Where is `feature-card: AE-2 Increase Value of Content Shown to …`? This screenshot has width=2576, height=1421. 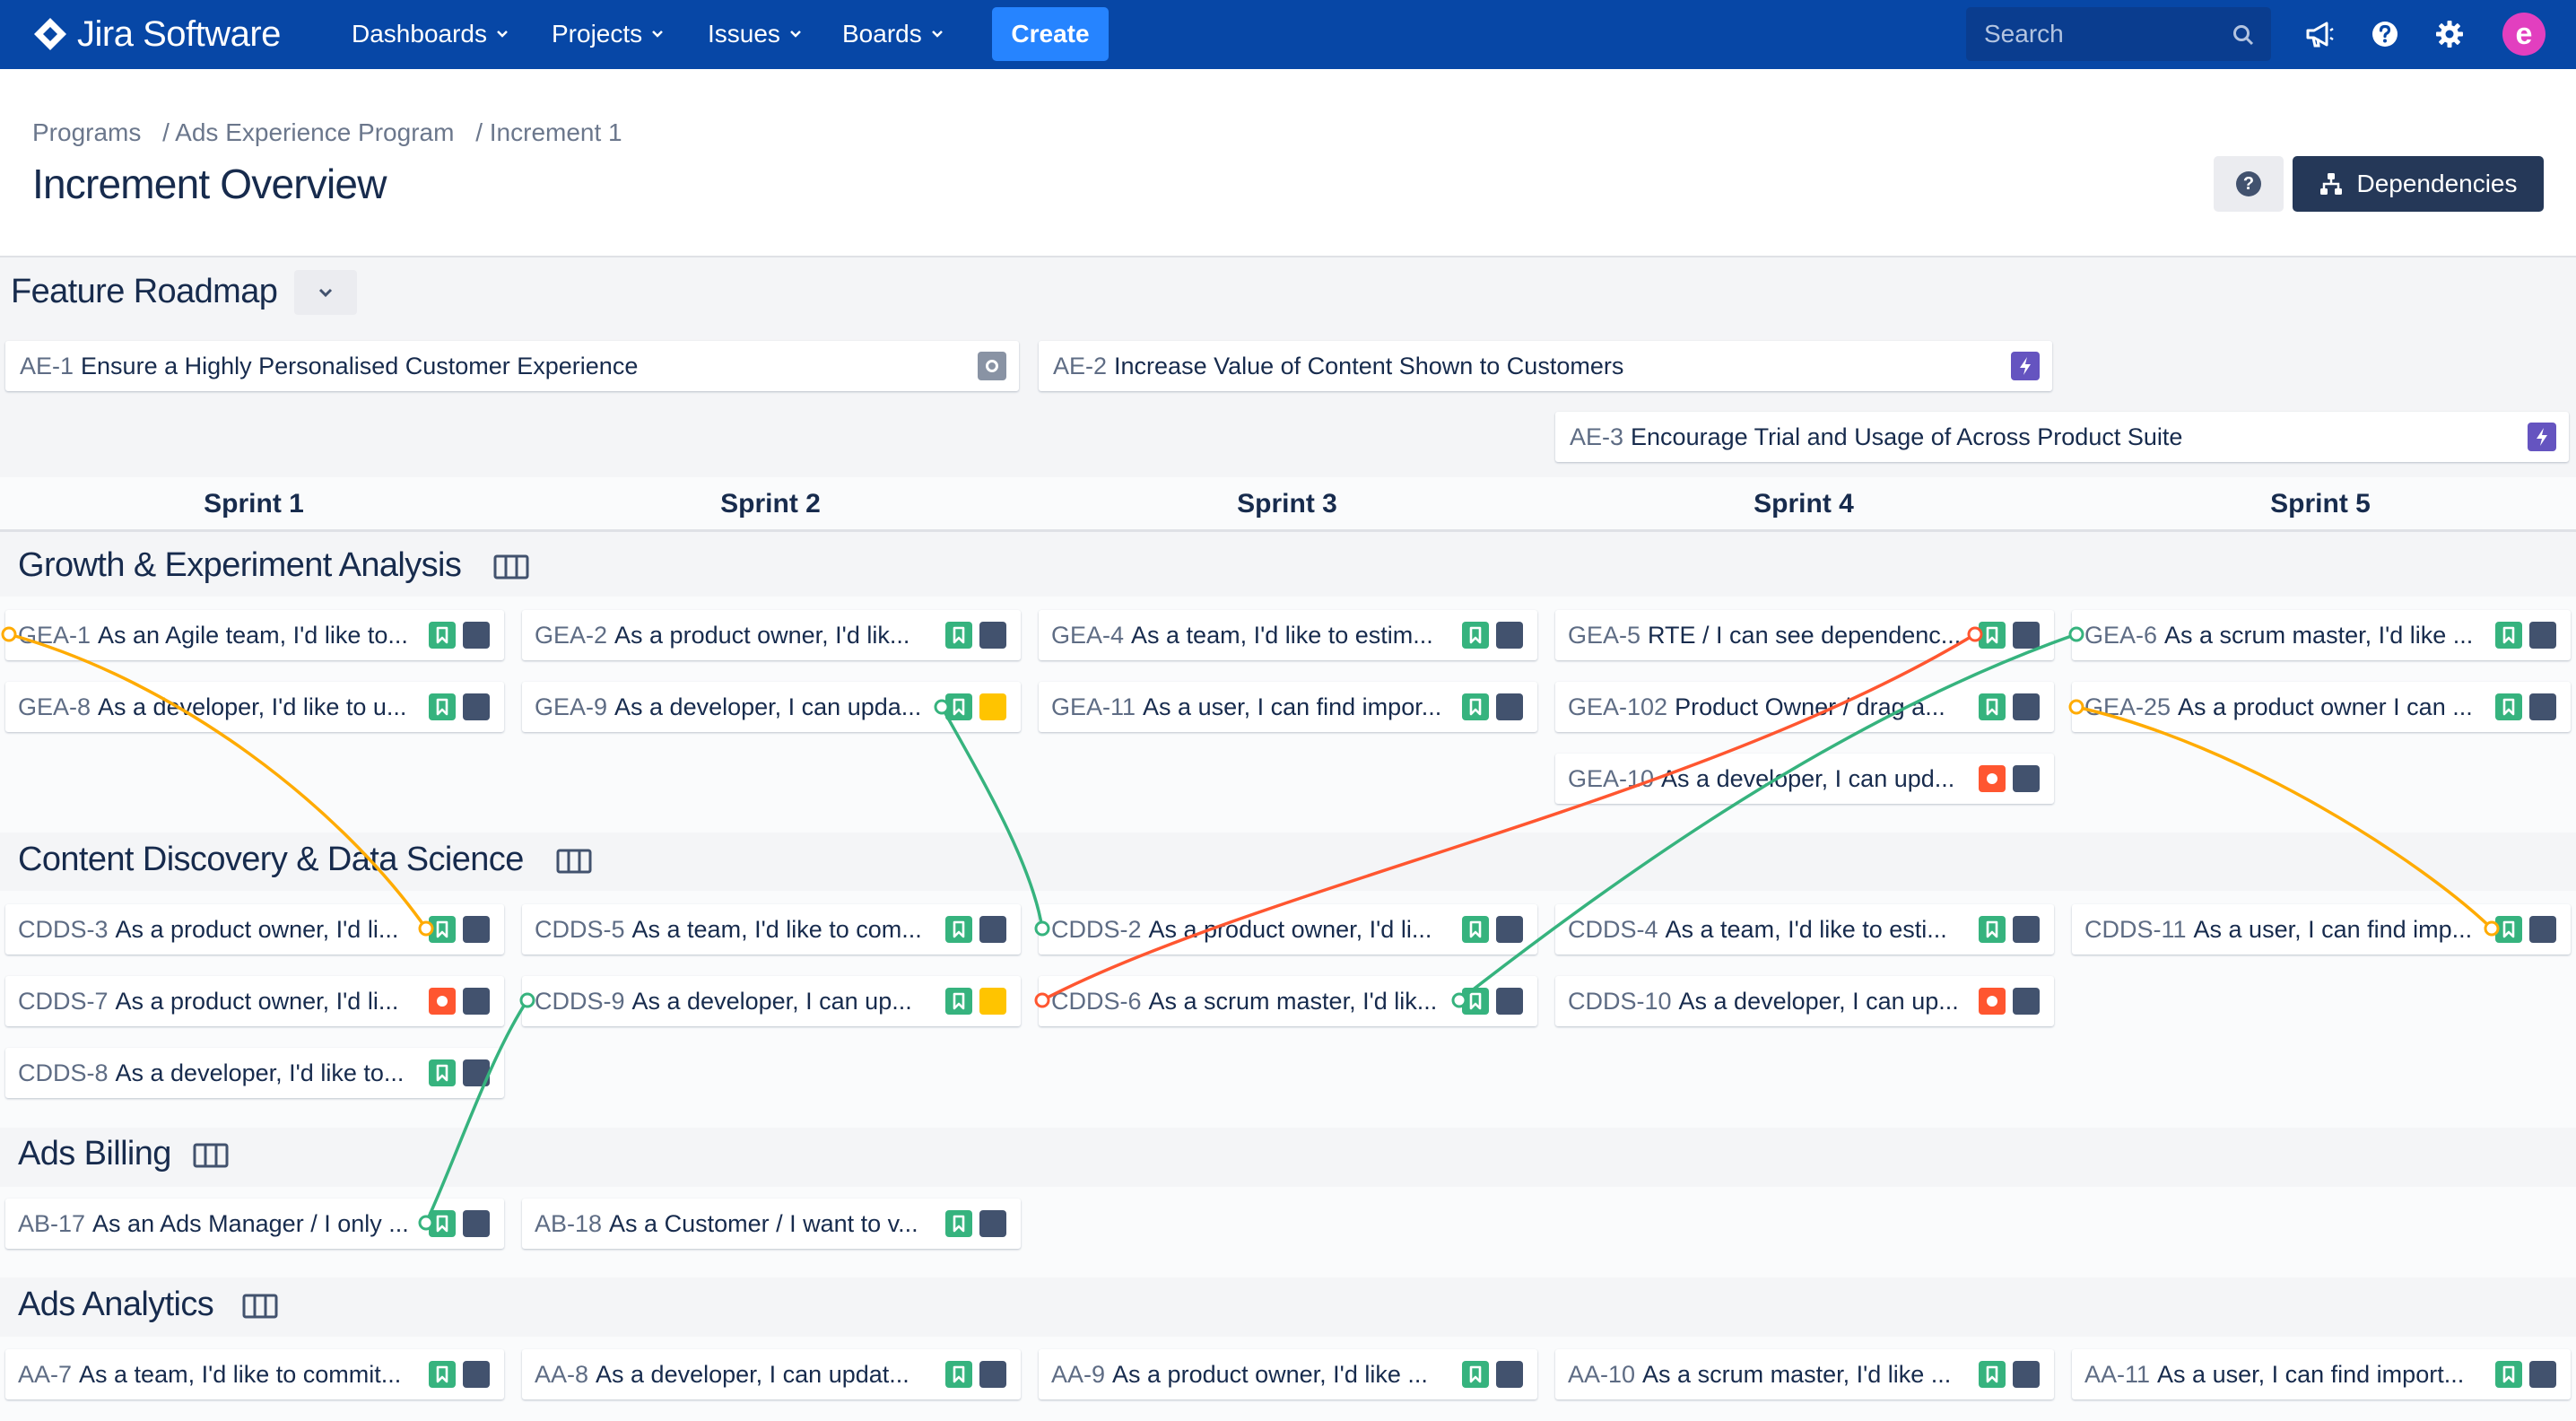
feature-card: AE-2 Increase Value of Content Shown to … is located at coordinates (1545, 366).